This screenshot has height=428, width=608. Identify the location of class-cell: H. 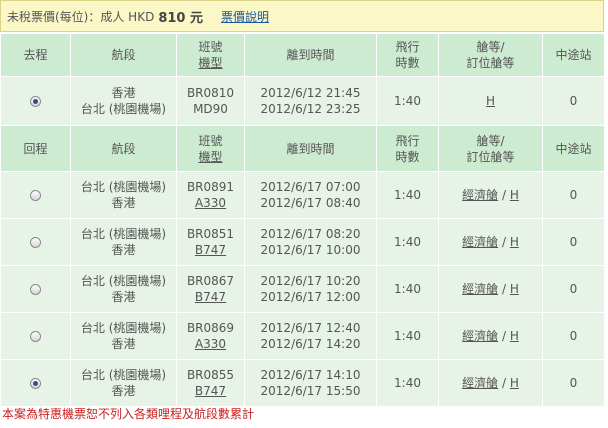
(490, 101).